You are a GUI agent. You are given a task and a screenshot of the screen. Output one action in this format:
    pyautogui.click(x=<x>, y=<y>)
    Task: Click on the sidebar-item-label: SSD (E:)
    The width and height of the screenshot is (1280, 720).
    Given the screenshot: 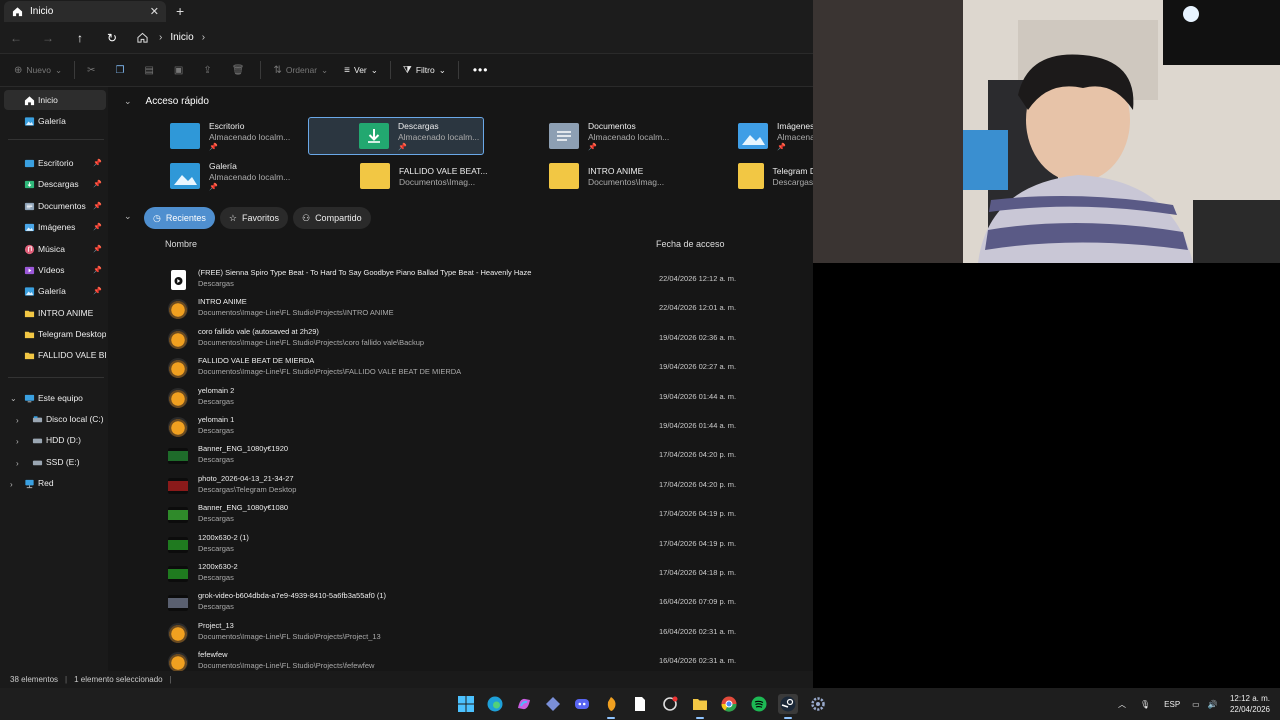 What is the action you would take?
    pyautogui.click(x=63, y=462)
    